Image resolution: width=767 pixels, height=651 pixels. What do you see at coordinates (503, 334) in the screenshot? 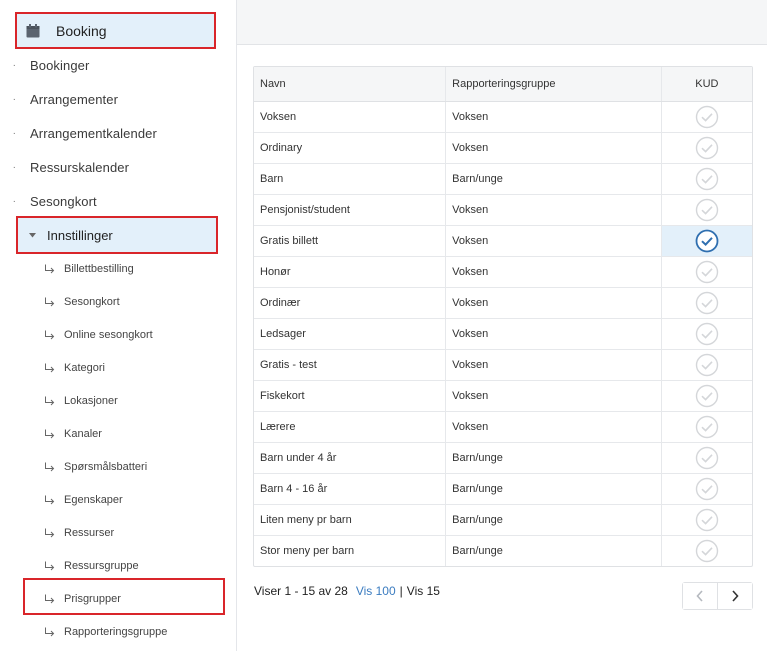
I see `table-row: Ledsager Voksen` at bounding box center [503, 334].